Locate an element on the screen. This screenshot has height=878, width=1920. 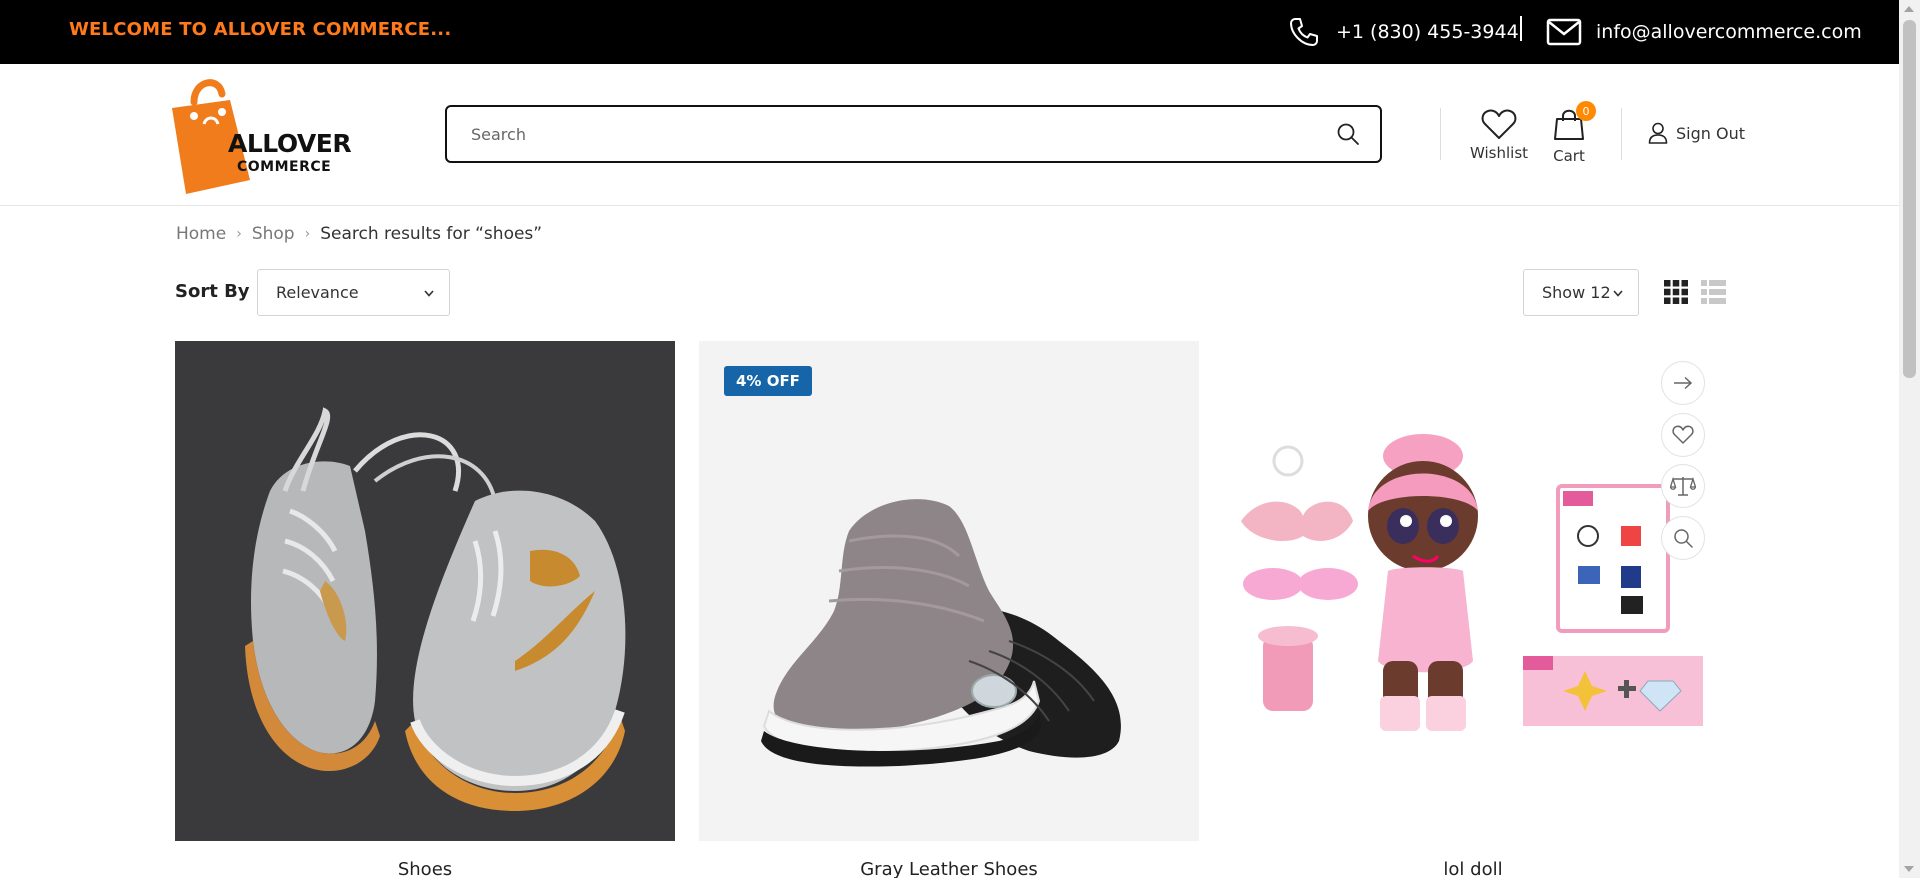
quick-view-button is located at coordinates (1683, 537).